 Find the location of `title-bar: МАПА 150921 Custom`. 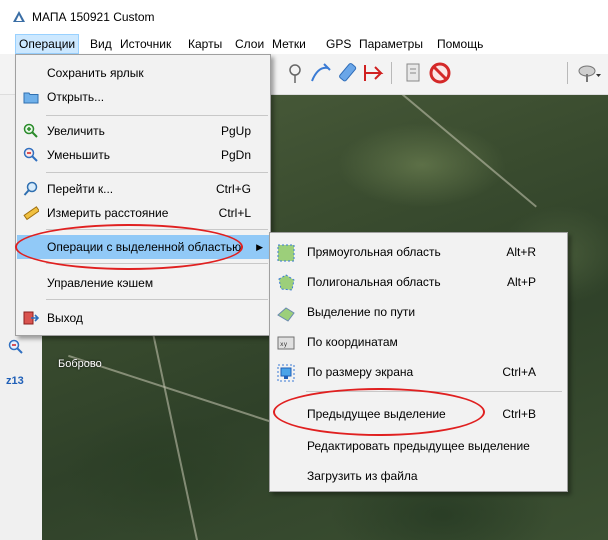

title-bar: МАПА 150921 Custom is located at coordinates (304, 17).